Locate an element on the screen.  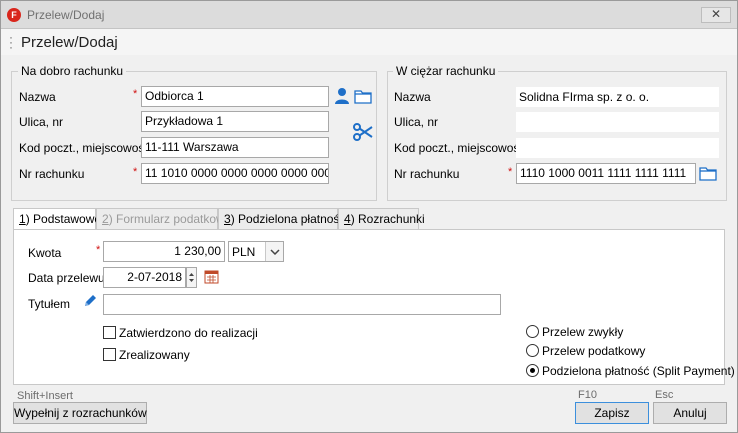
payee-street-input: Przykładowa 1 is located at coordinates (235, 121).